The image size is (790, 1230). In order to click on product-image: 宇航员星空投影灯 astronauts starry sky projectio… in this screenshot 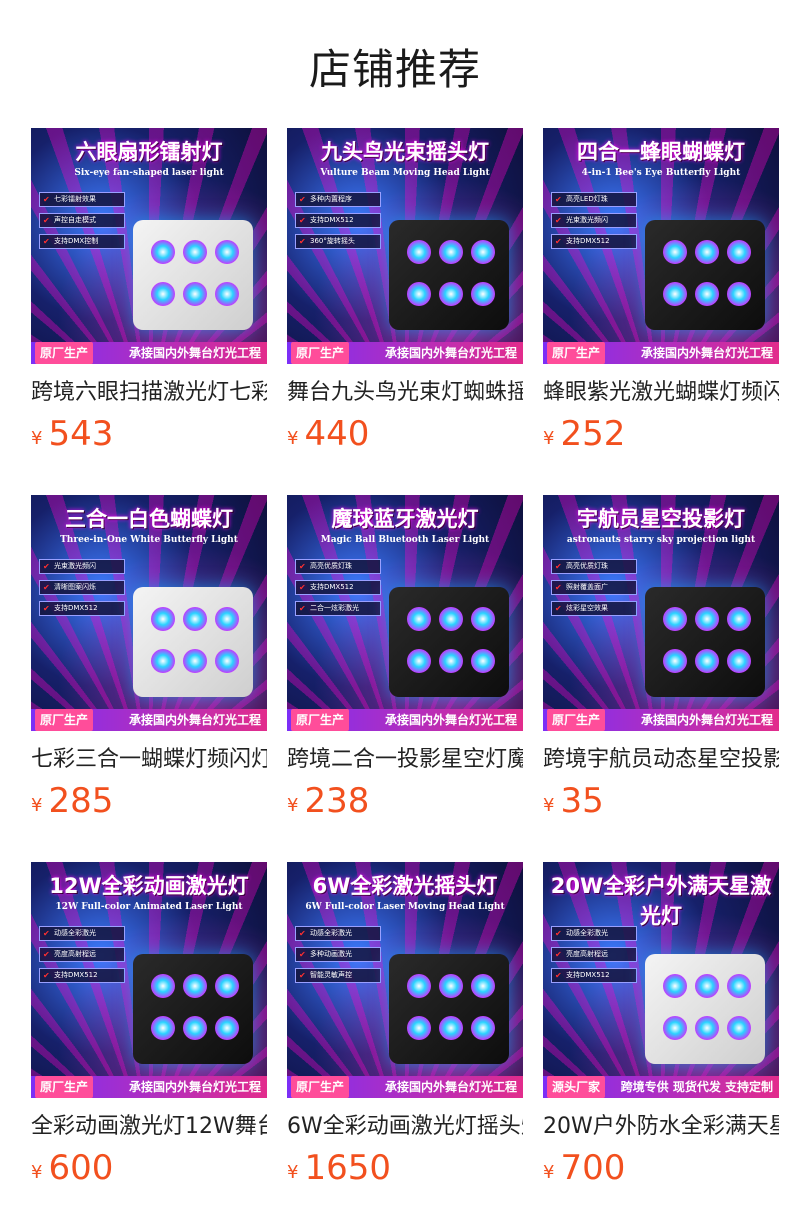, I will do `click(661, 613)`.